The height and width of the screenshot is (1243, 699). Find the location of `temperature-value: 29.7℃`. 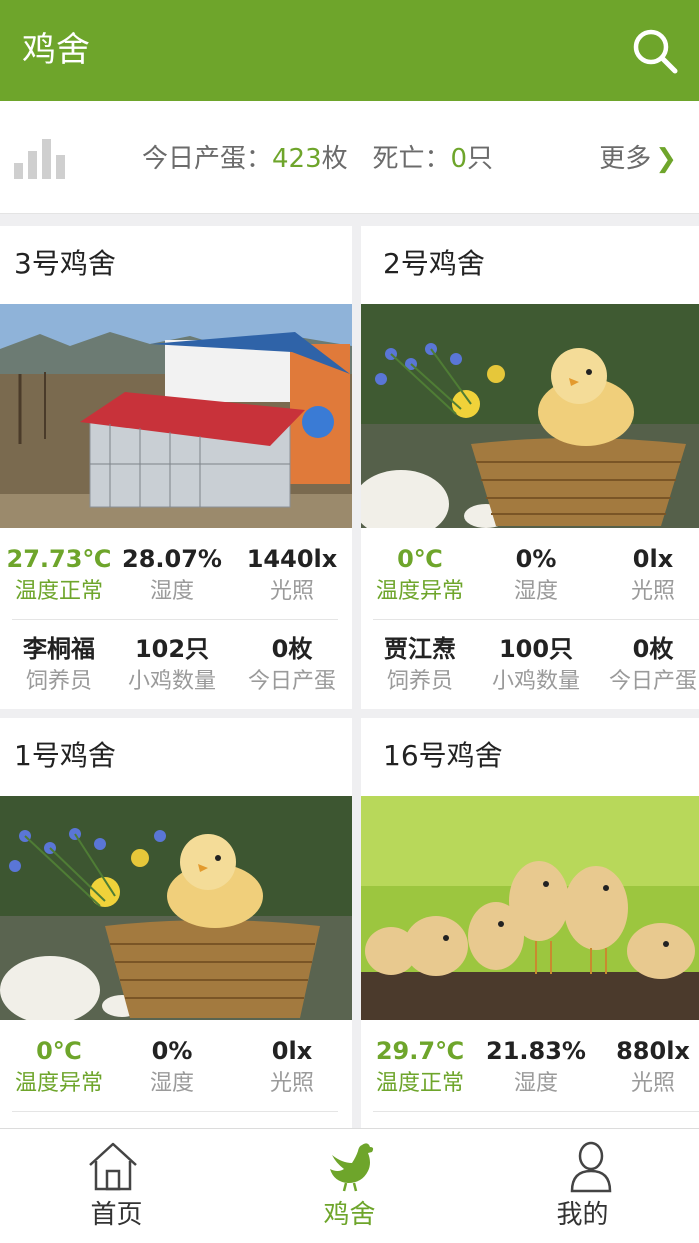

temperature-value: 29.7℃ is located at coordinates (420, 1051).